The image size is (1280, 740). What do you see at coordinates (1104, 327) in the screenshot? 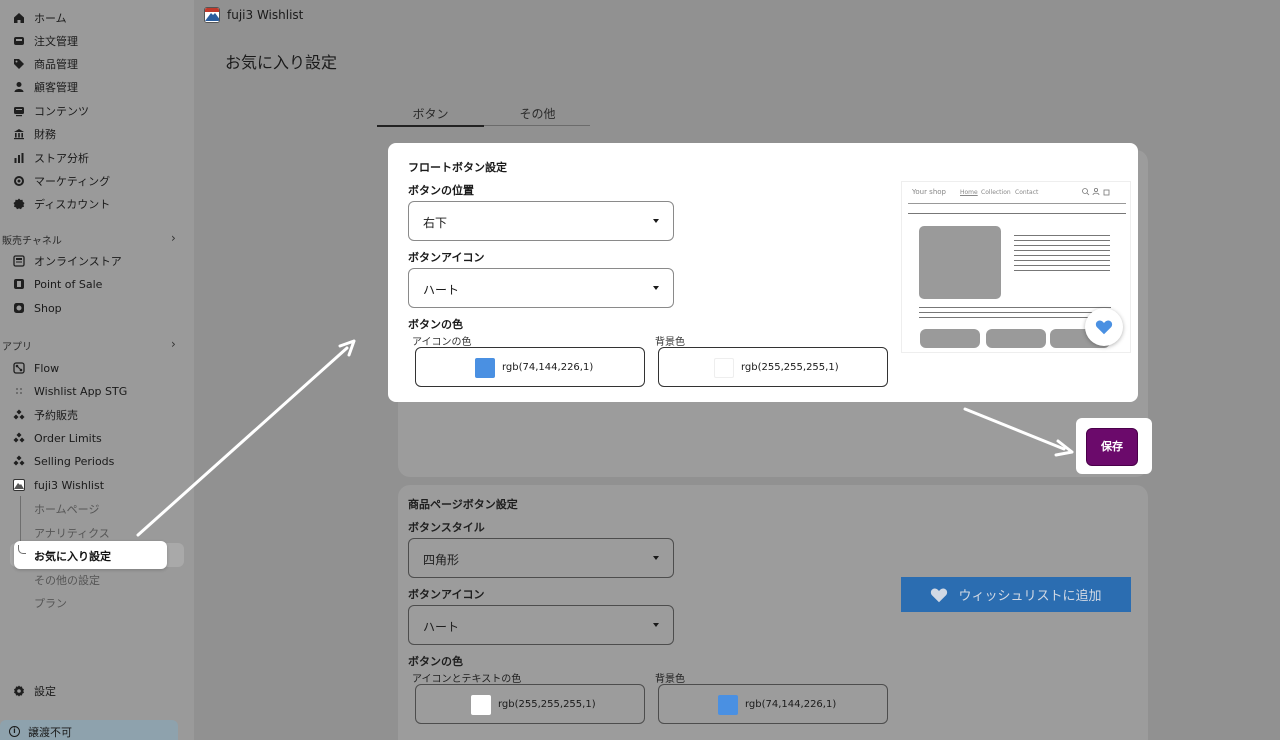
I see `heart-icon` at bounding box center [1104, 327].